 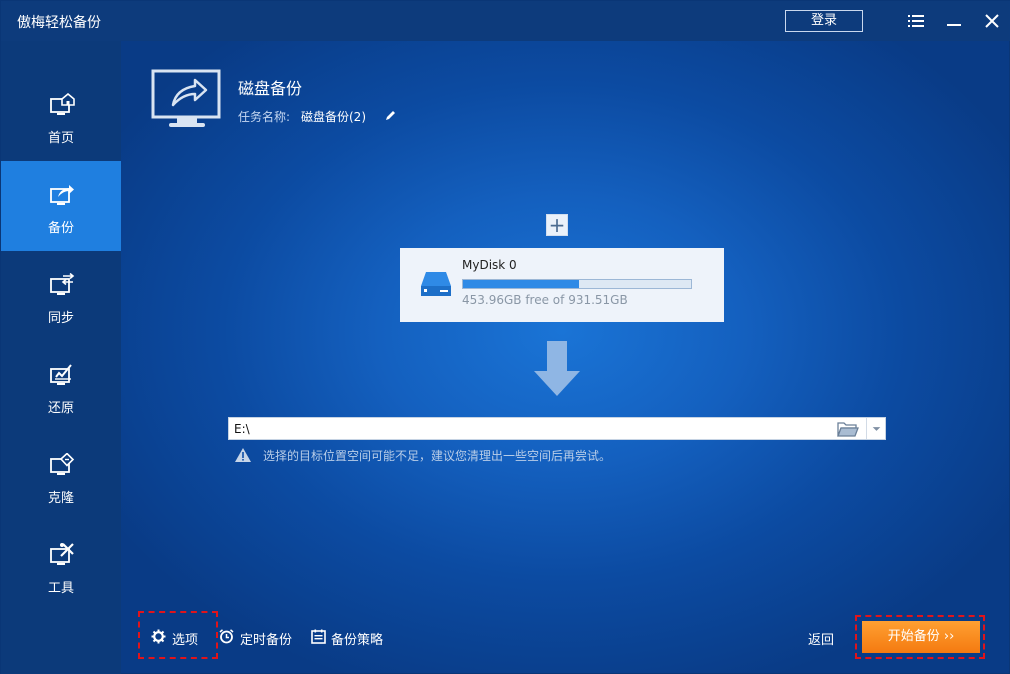 What do you see at coordinates (60, 498) in the screenshot?
I see `sidebar-item-label: 克隆` at bounding box center [60, 498].